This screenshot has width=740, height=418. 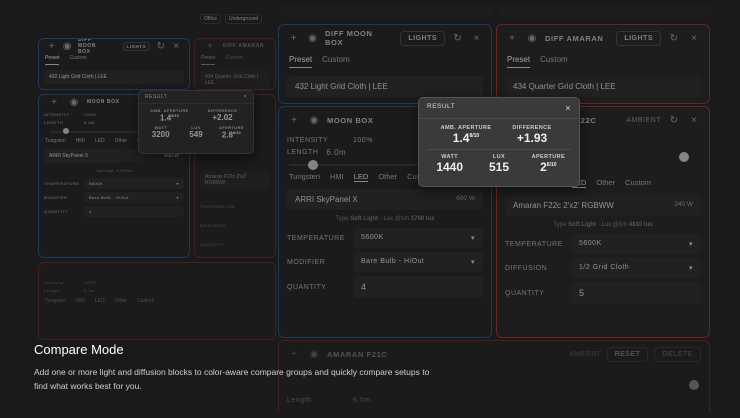 What do you see at coordinates (349, 38) in the screenshot?
I see `card-title: DIFF MOON BOX` at bounding box center [349, 38].